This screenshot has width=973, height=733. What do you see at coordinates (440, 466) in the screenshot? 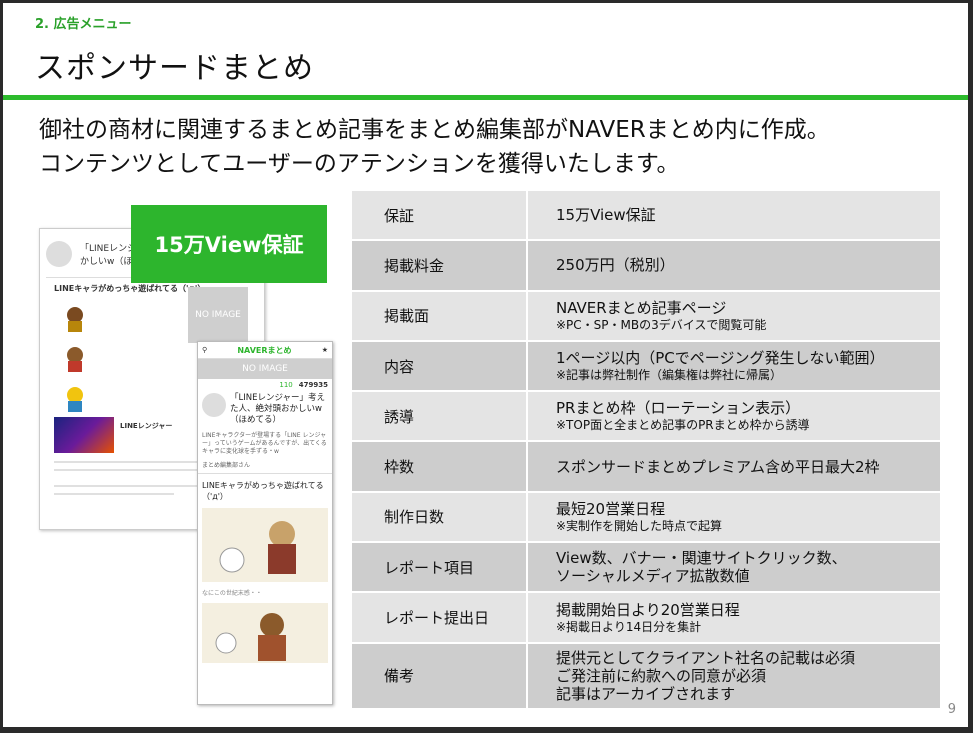
I see `row-label: 枠数` at bounding box center [440, 466].